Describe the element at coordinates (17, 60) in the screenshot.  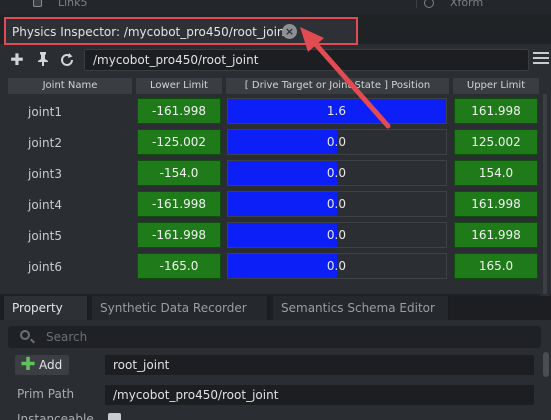
I see `add-icon: ✚` at that location.